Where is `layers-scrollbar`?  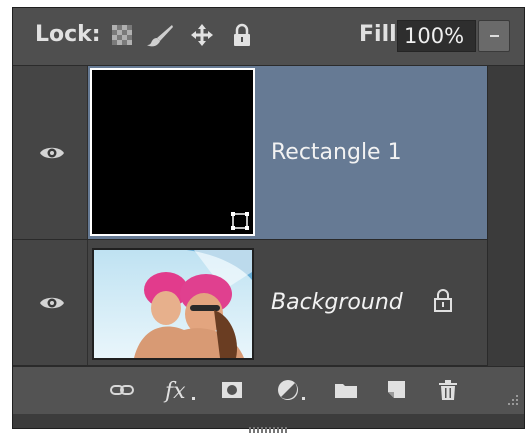
layers-scrollbar is located at coordinates (505, 216).